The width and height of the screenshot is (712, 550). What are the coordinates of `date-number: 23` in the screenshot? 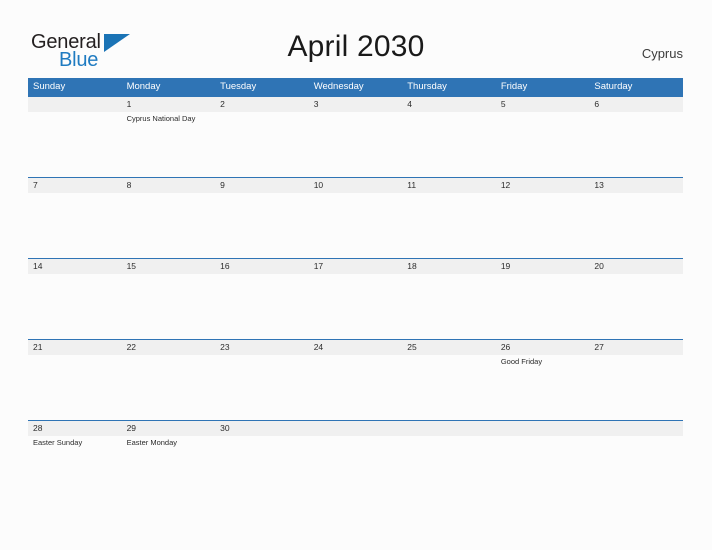 It's located at (262, 347).